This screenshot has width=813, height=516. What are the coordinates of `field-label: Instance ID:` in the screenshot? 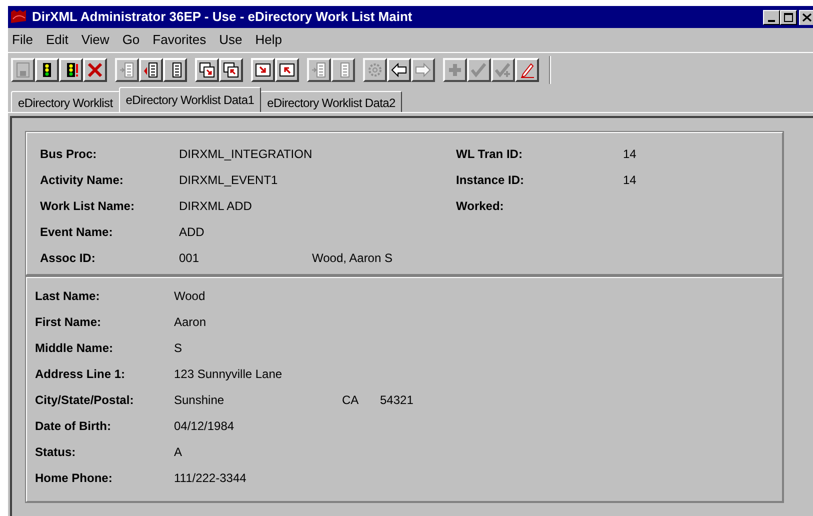 It's located at (491, 180).